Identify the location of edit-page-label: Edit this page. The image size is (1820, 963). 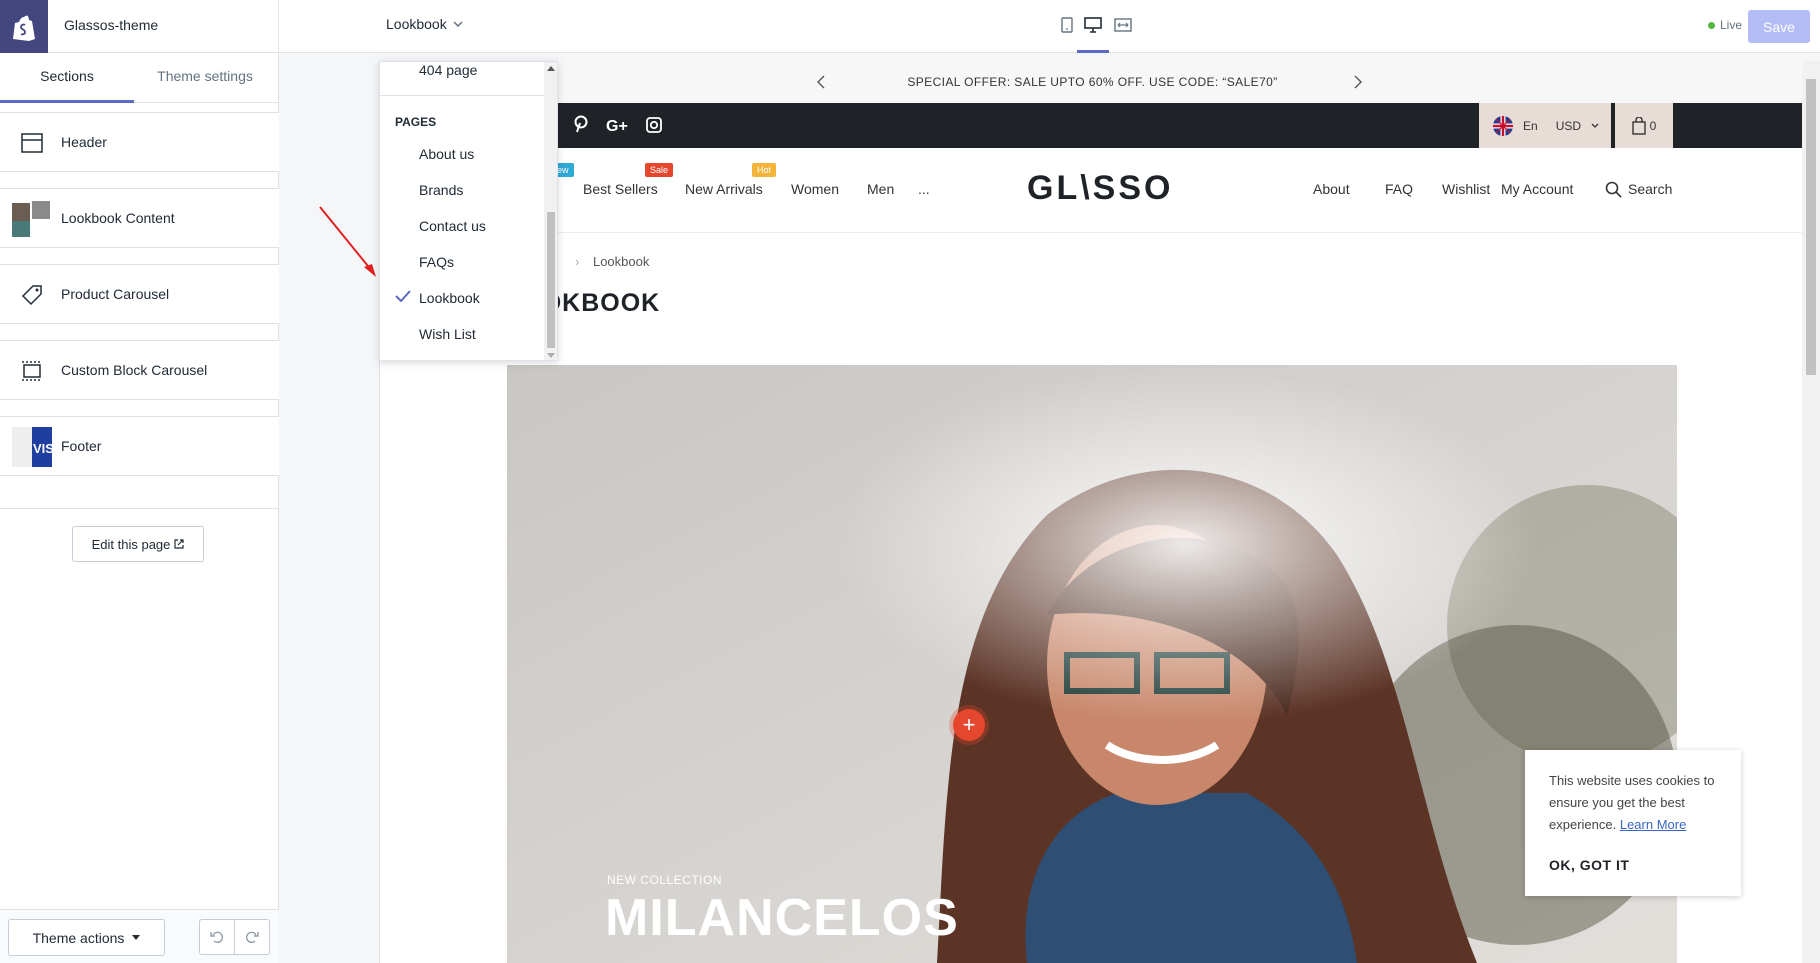
(131, 544).